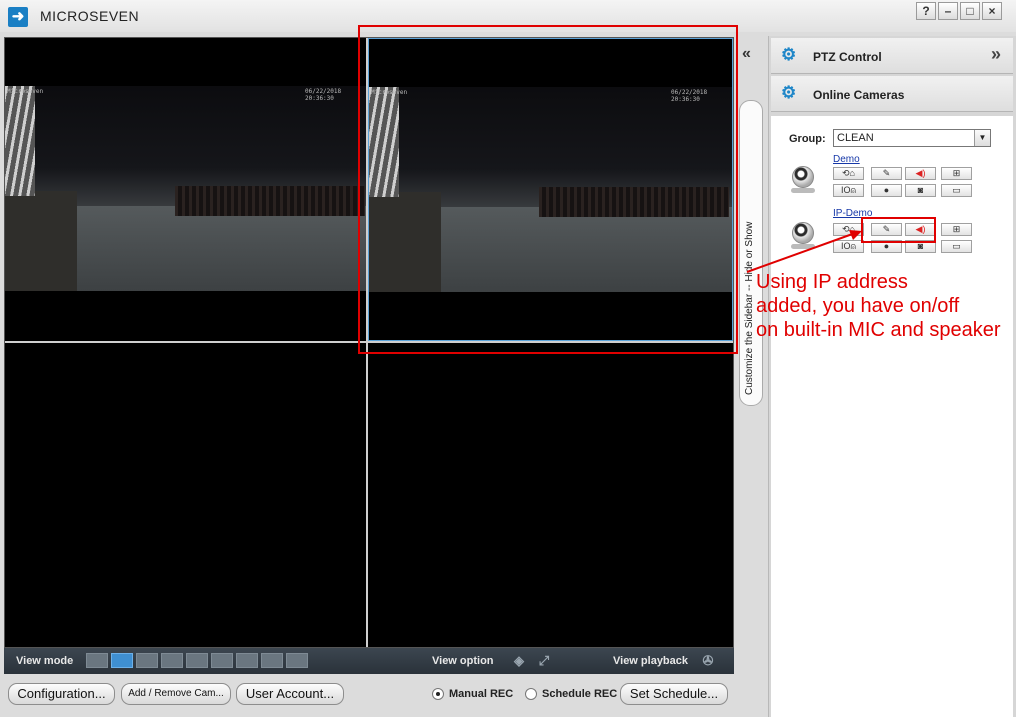 This screenshot has width=1016, height=717. Describe the element at coordinates (90, 16) in the screenshot. I see `app-title: MICROSEVEN` at that location.